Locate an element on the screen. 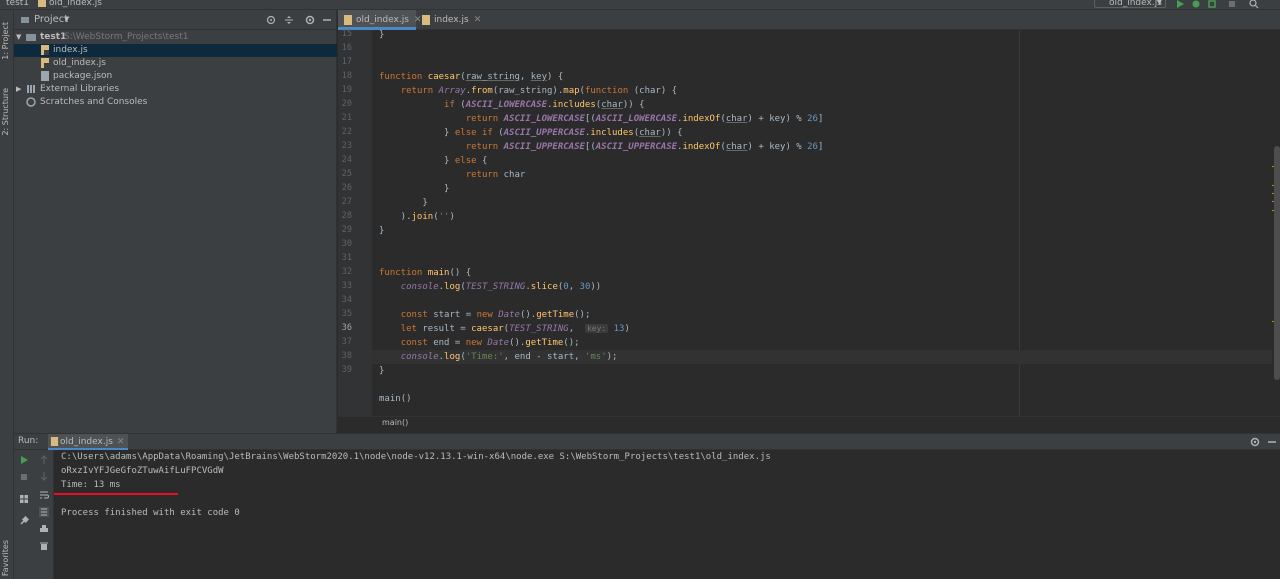 Image resolution: width=1280 pixels, height=579 pixels. code-line: console.log(TEST_STRING.slice(0, 30)) is located at coordinates (501, 287).